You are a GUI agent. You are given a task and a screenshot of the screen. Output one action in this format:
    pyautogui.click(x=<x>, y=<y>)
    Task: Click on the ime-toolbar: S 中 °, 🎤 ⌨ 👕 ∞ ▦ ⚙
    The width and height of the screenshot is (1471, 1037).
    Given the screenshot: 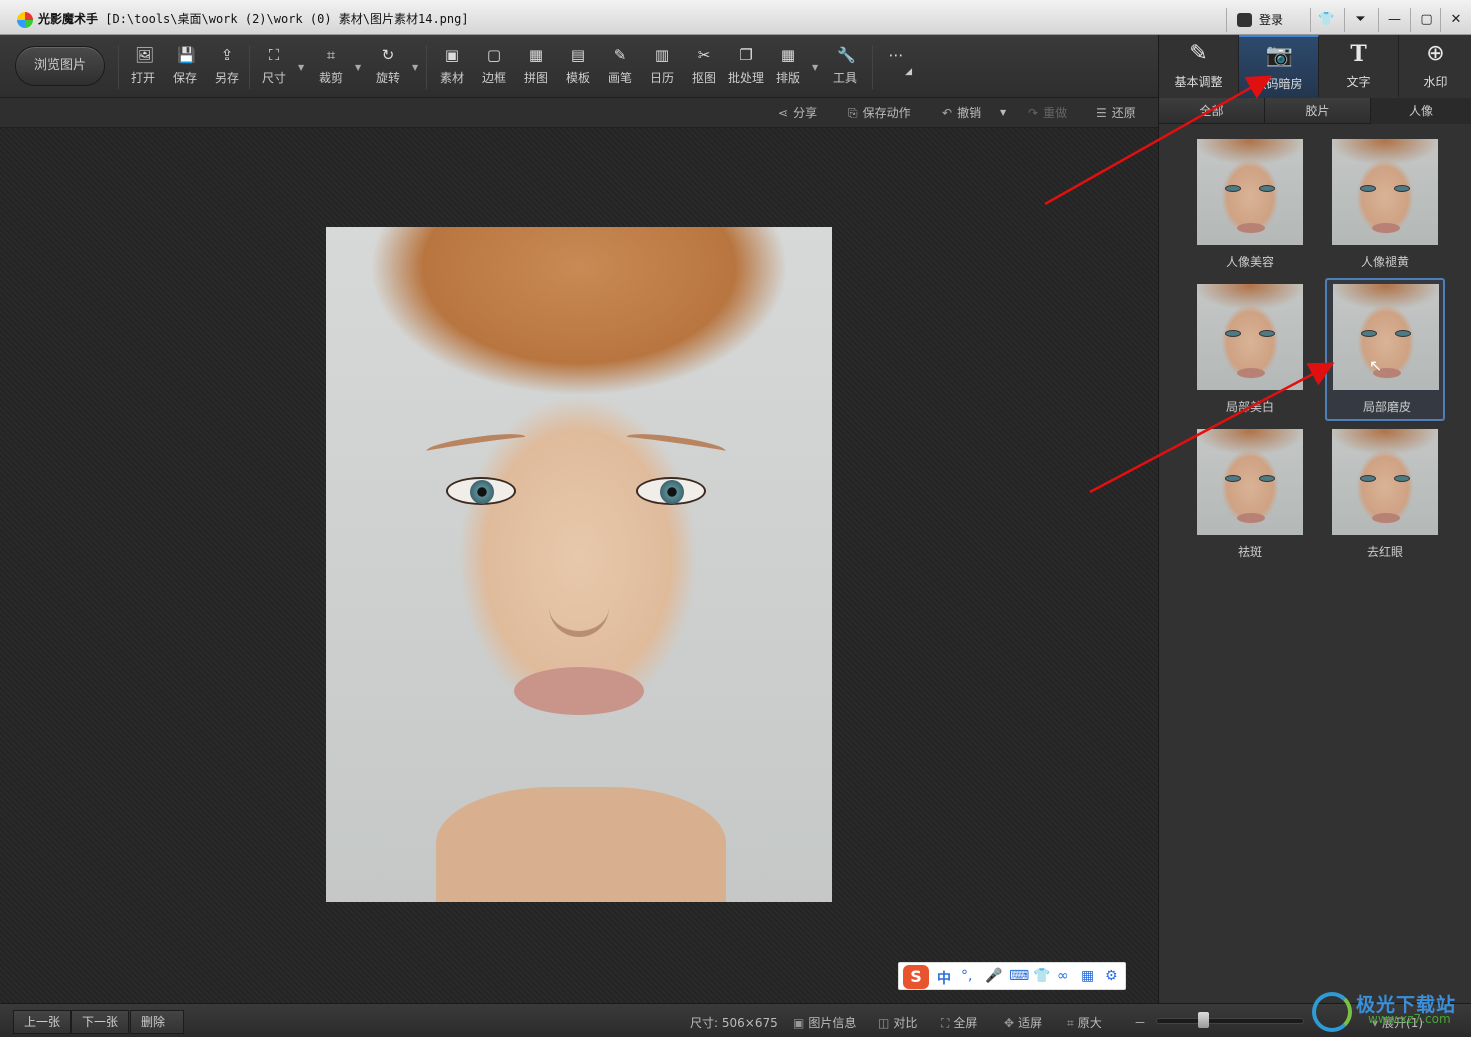 What is the action you would take?
    pyautogui.click(x=1012, y=976)
    